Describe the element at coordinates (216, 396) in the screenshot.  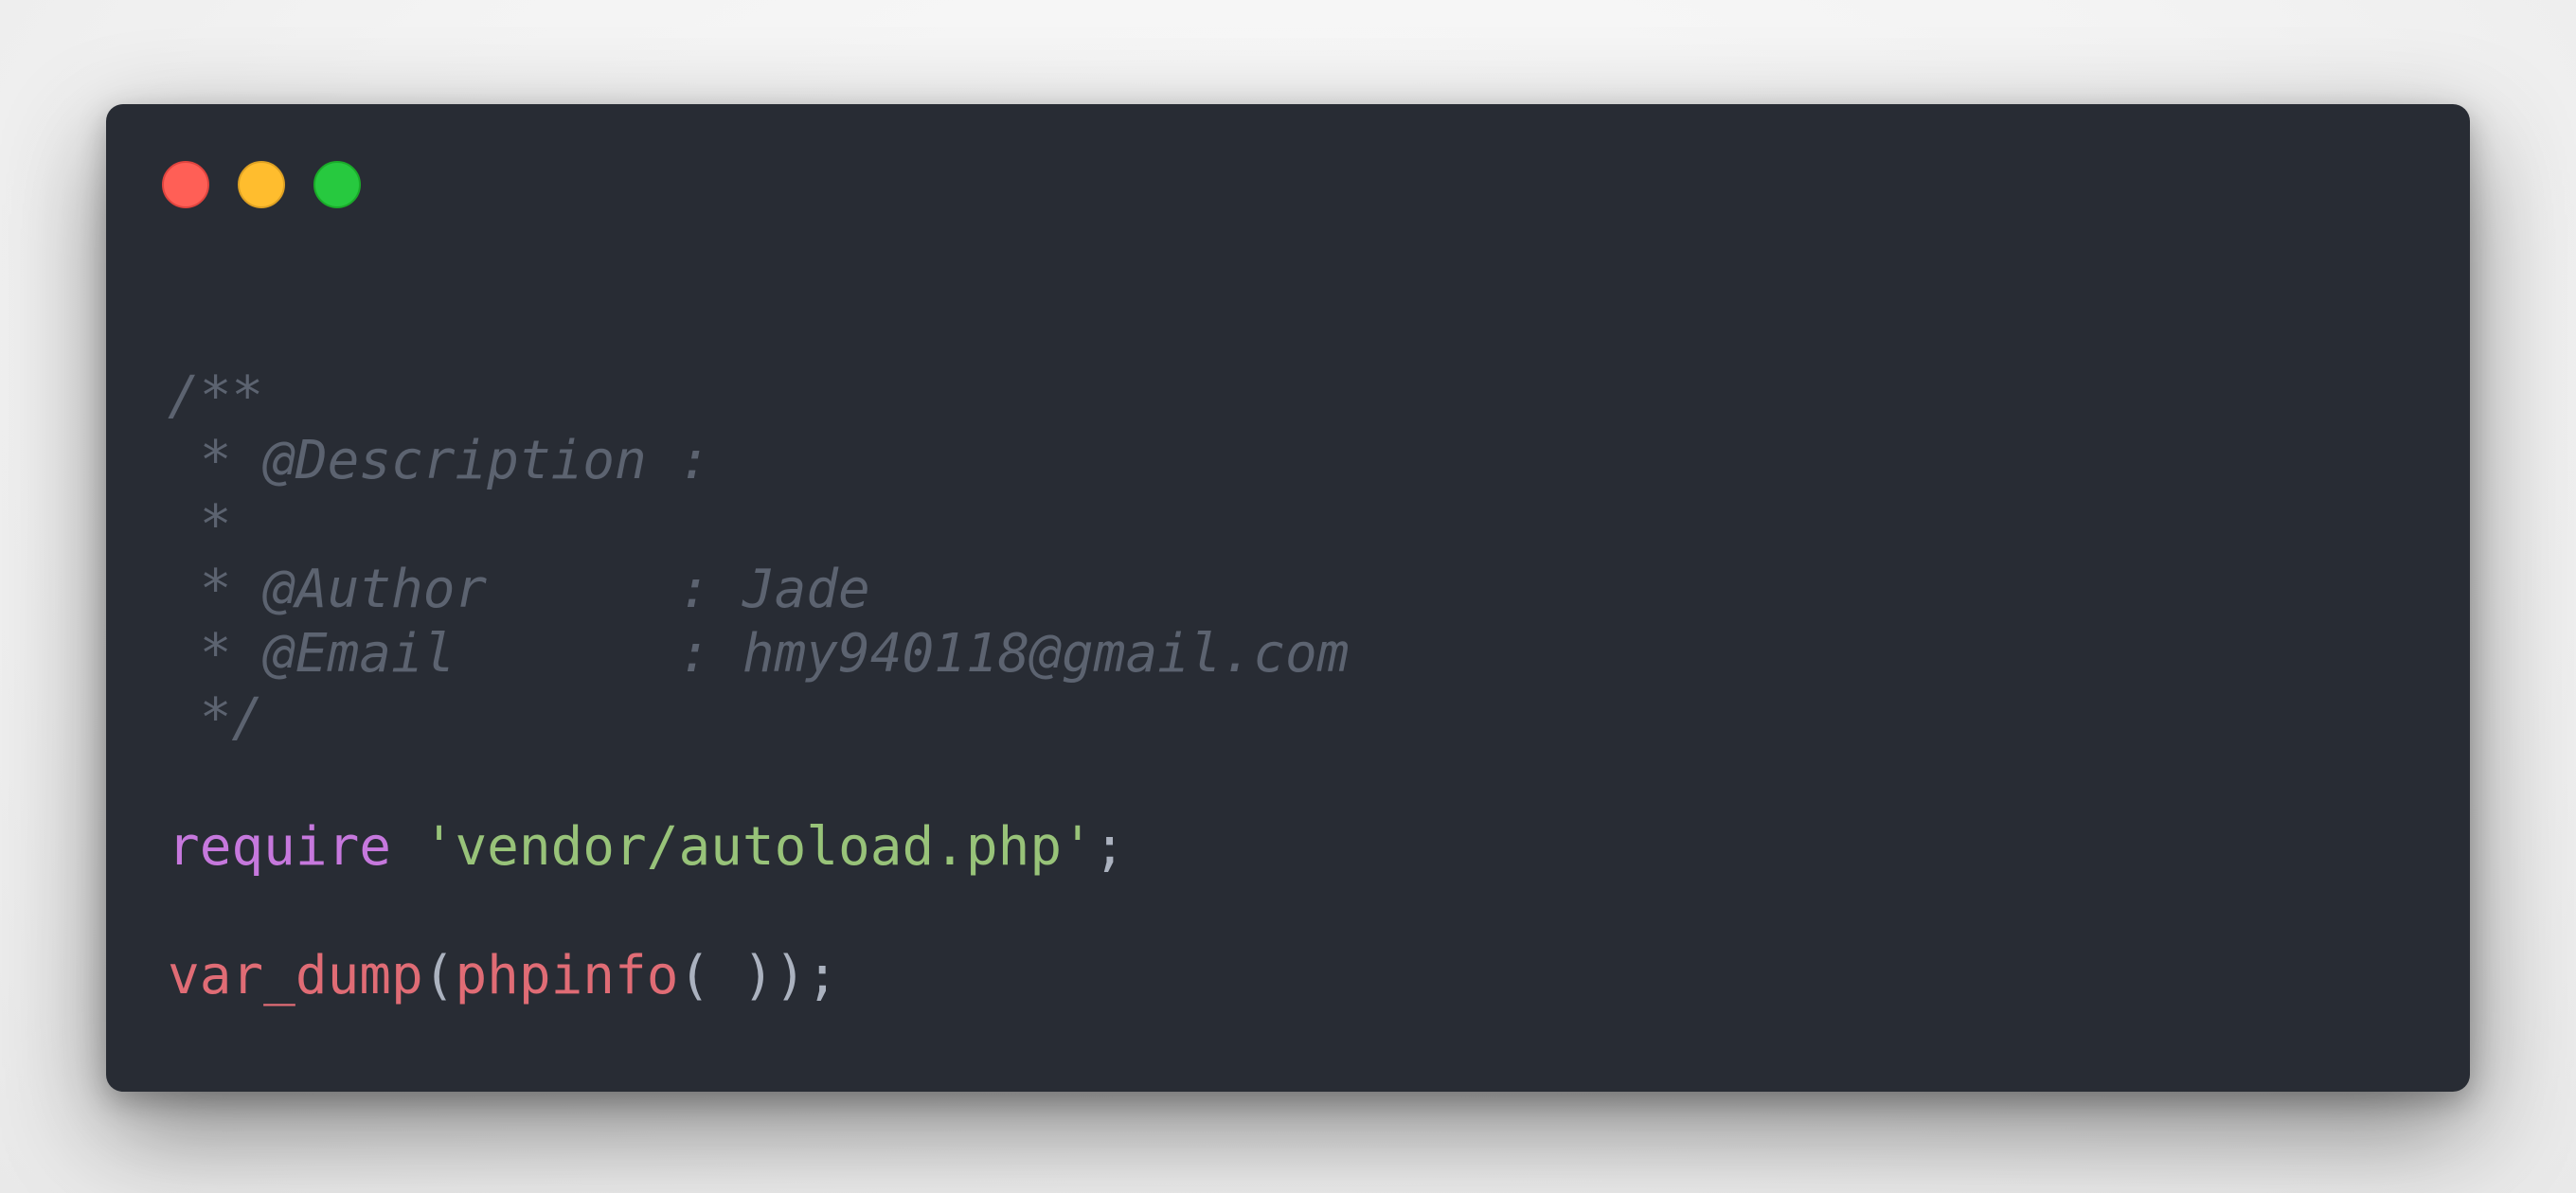
I see `doc-comment-open: /**` at that location.